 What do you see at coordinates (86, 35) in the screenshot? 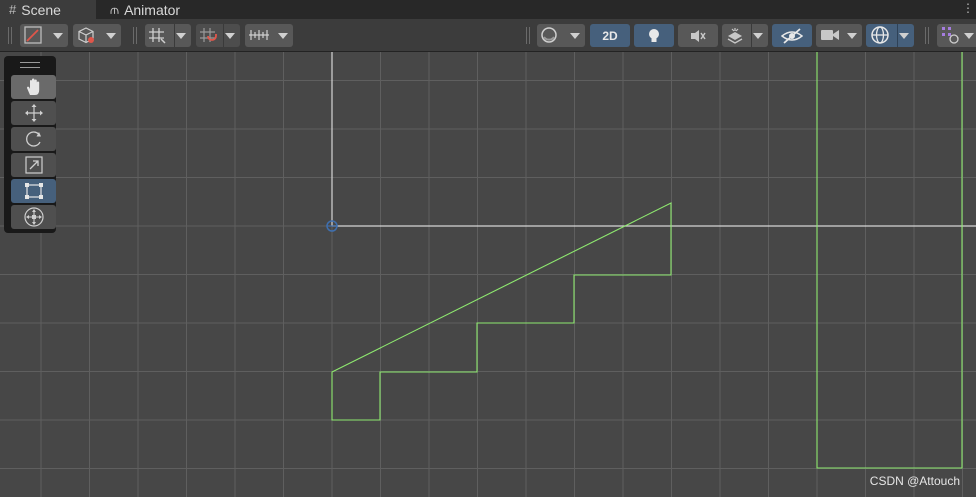
I see `cube-icon` at bounding box center [86, 35].